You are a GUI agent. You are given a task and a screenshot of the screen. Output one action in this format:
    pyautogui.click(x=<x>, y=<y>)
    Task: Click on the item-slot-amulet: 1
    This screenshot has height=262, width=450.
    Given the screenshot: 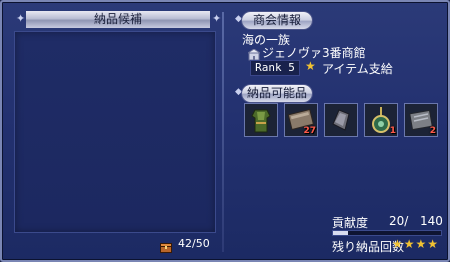 What is the action you would take?
    pyautogui.click(x=381, y=120)
    